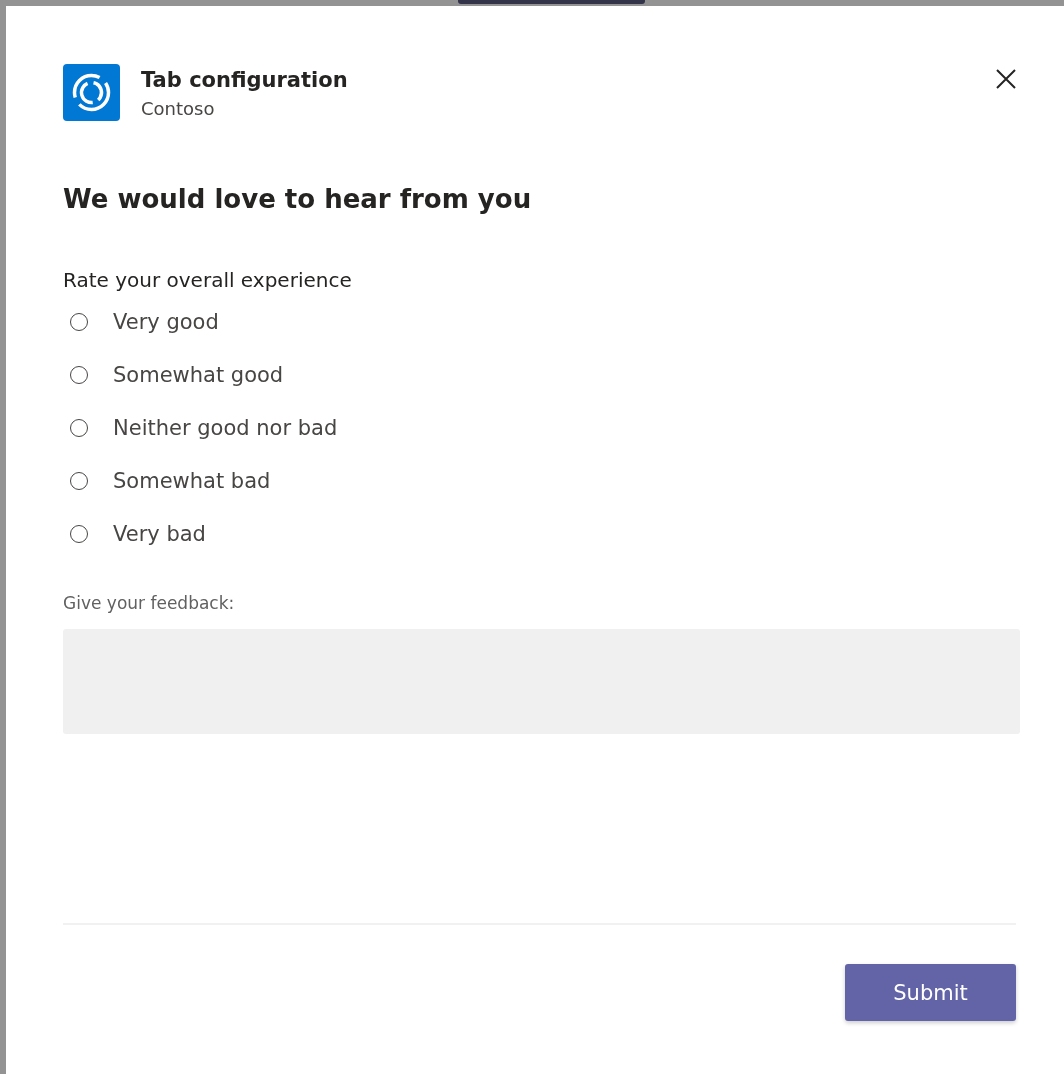  What do you see at coordinates (192, 480) in the screenshot?
I see `option-label: Somewhat bad` at bounding box center [192, 480].